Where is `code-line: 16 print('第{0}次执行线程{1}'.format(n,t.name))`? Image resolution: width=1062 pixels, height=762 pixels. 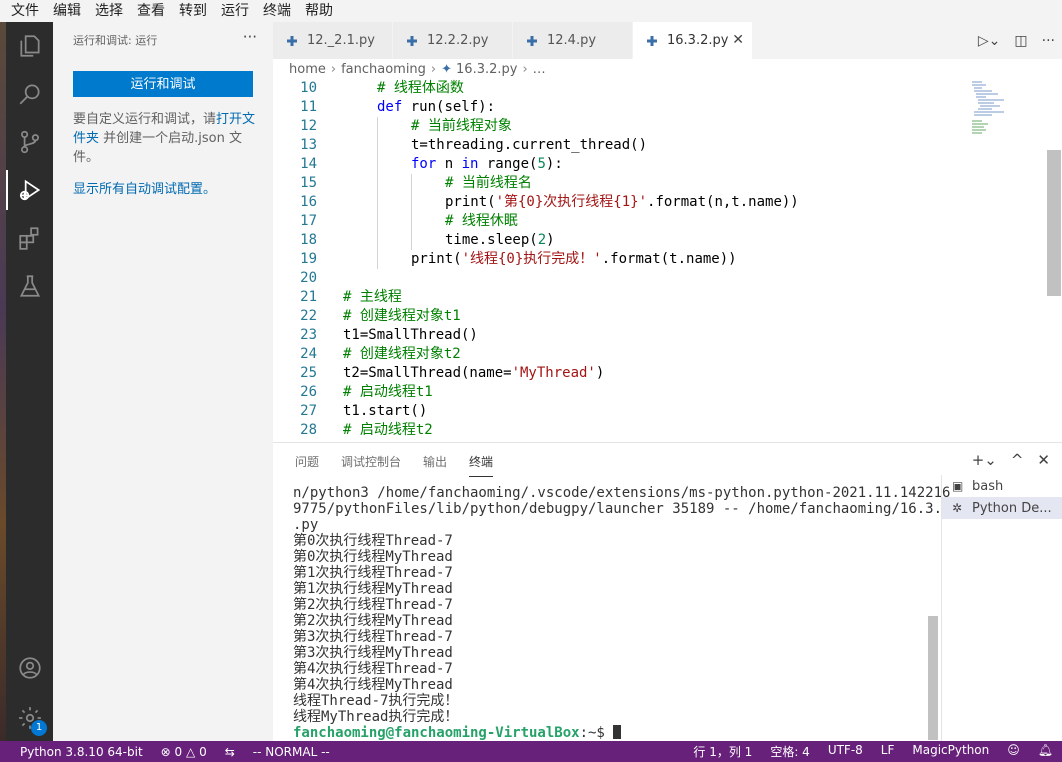
code-line: 16 print('第{0}次执行线程{1}'.format(n,t.name)) is located at coordinates (623, 202).